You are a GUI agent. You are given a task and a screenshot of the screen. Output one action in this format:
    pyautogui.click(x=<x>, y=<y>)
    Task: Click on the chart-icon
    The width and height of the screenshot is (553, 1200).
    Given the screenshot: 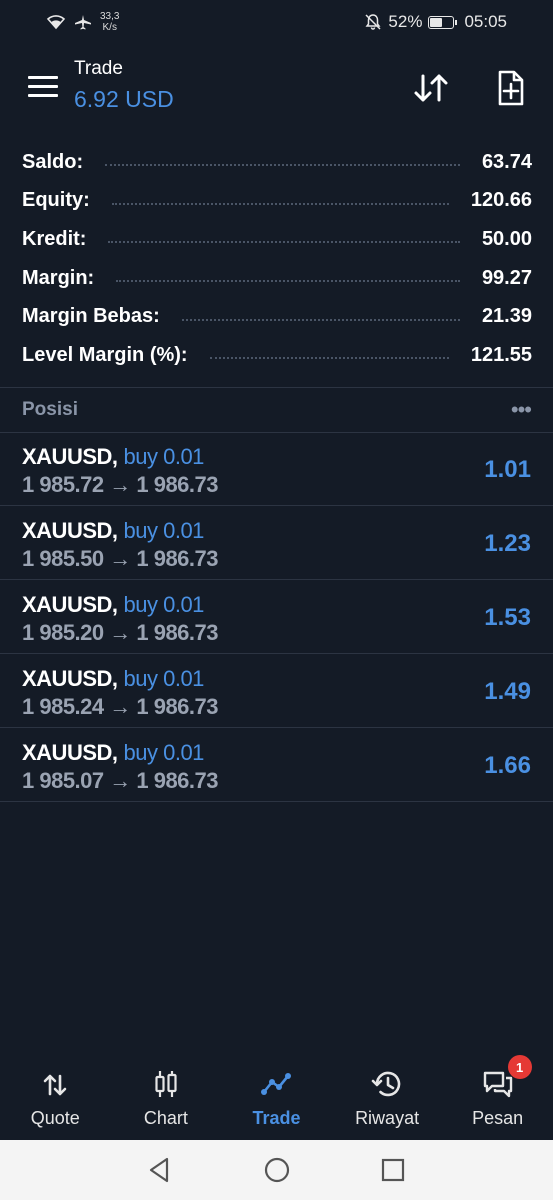 What is the action you would take?
    pyautogui.click(x=166, y=1084)
    